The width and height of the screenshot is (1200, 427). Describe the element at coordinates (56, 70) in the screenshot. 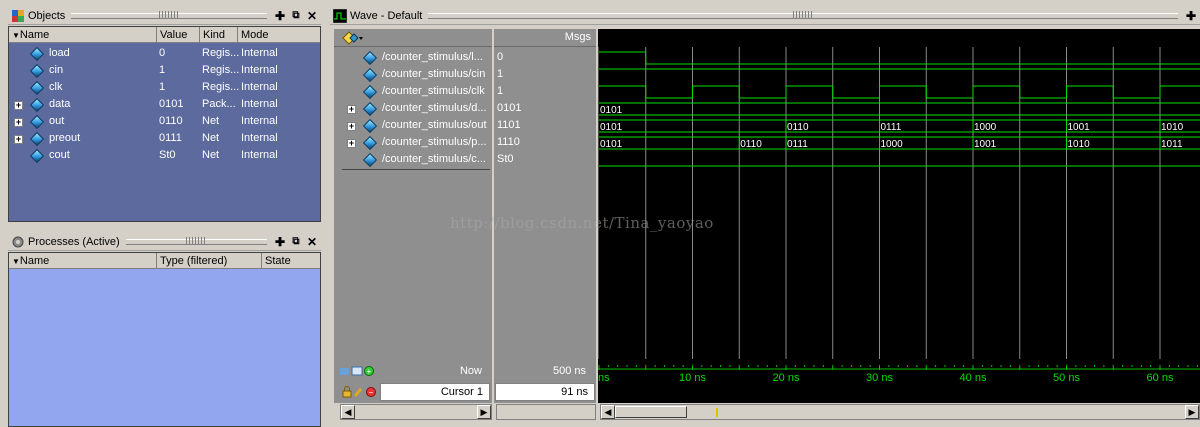

I see `object-name: cin` at that location.